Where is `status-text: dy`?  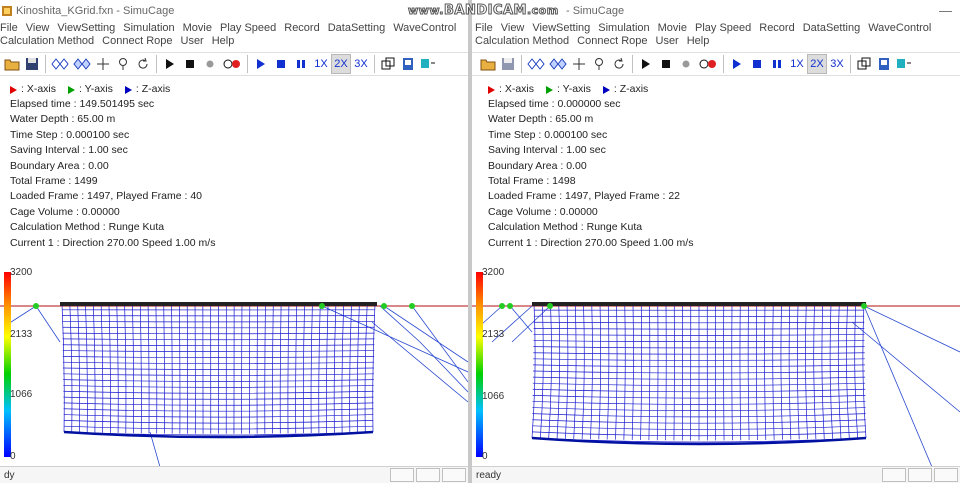 status-text: dy is located at coordinates (9, 475).